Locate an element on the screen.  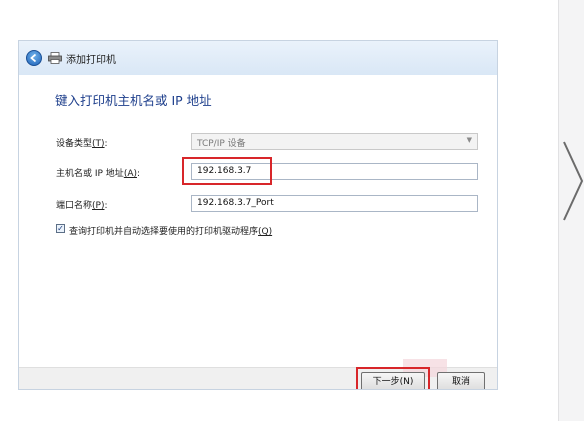
chevron-right-icon is located at coordinates (573, 181).